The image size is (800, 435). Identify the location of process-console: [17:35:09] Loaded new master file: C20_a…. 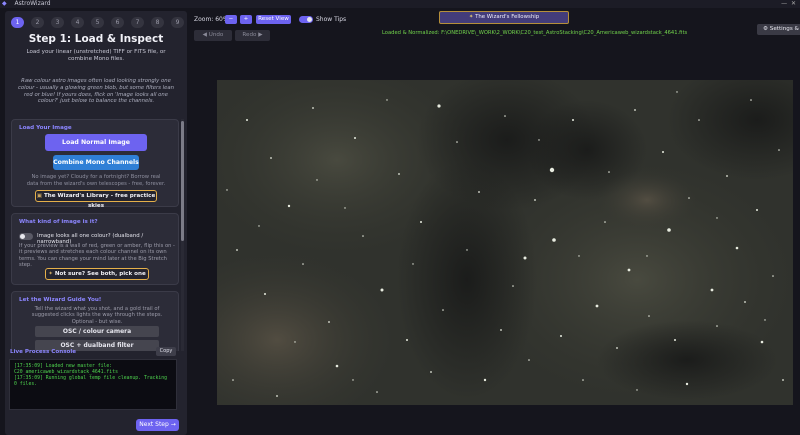
(93, 384).